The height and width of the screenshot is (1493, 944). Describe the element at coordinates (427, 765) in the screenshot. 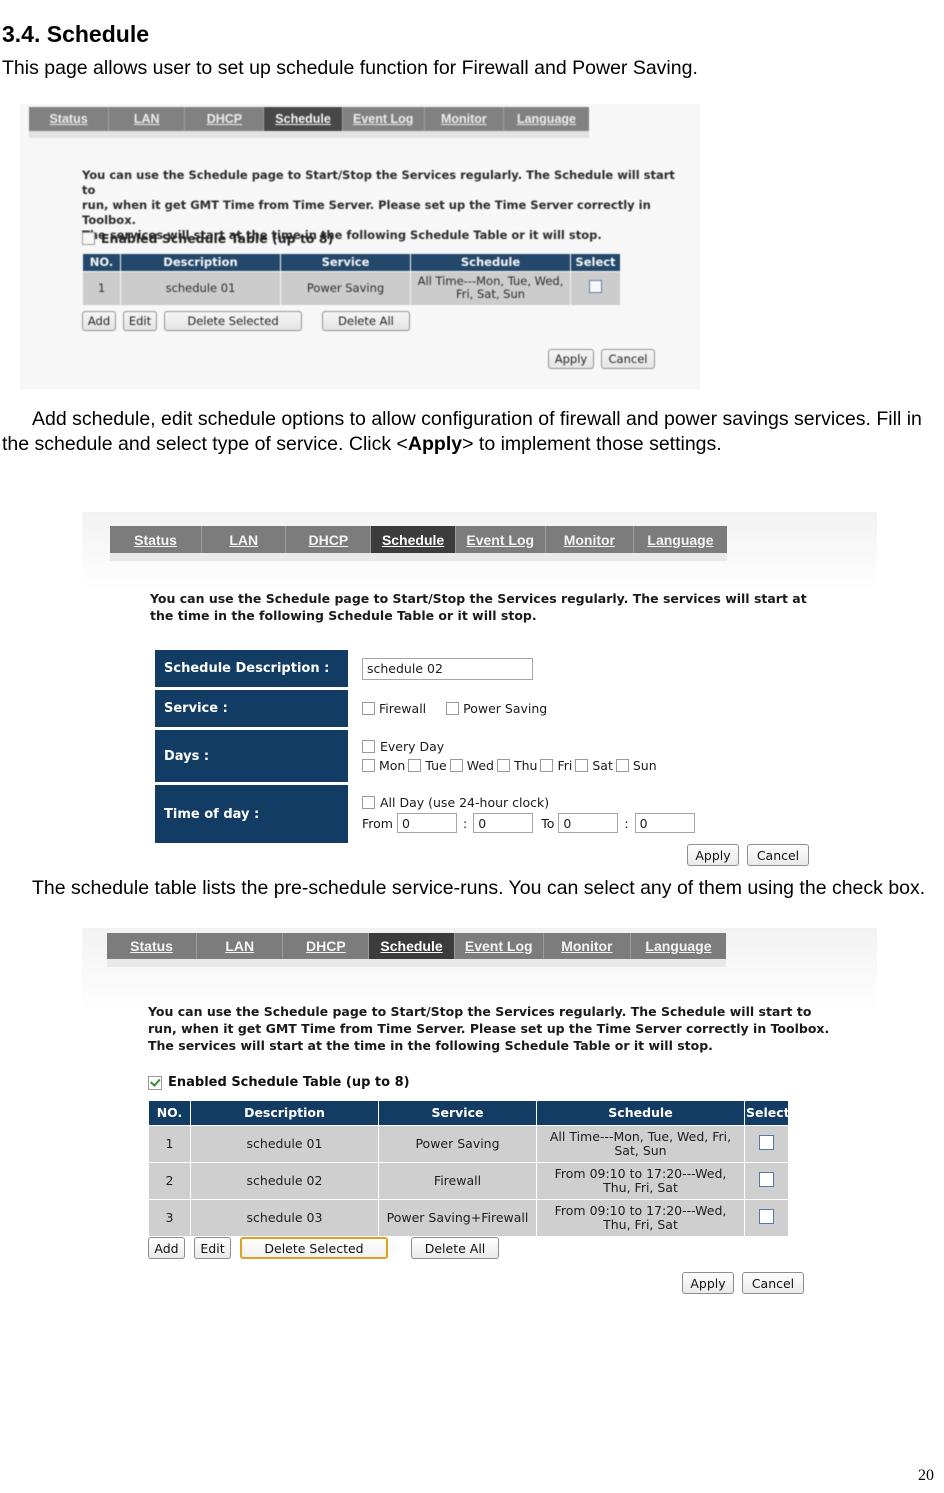

I see `day-option-tue: Tue` at that location.